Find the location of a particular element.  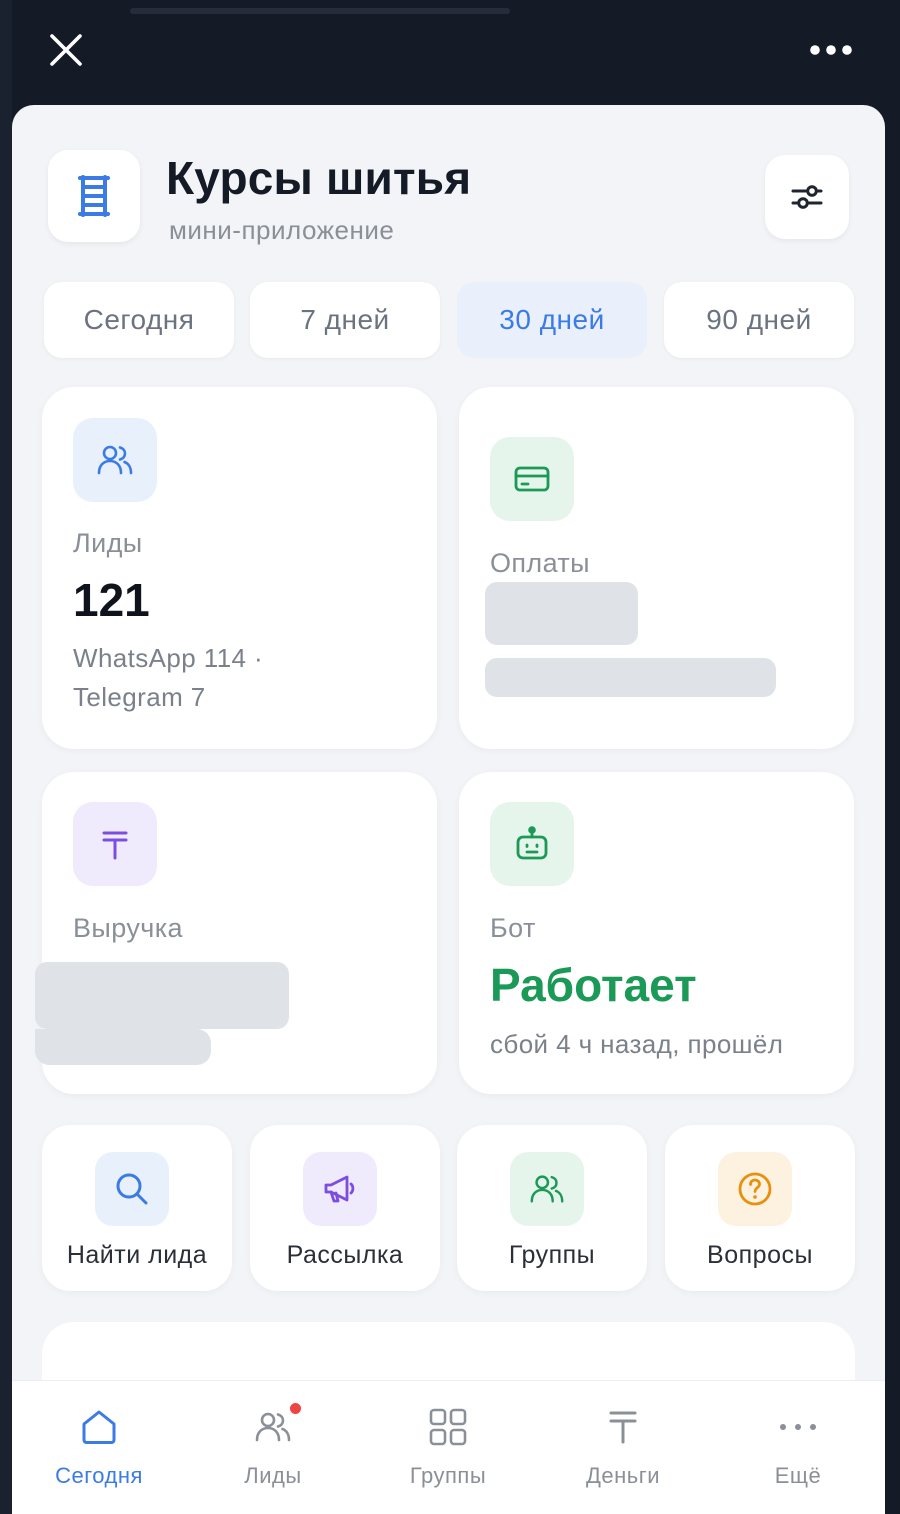

revenue-icon-box is located at coordinates (115, 844).